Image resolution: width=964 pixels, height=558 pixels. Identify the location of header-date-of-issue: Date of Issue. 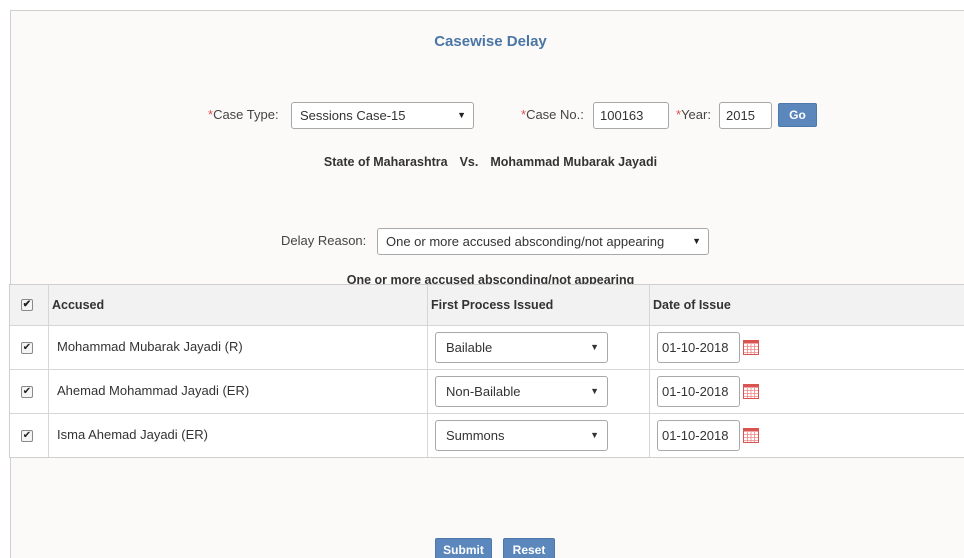
(806, 305).